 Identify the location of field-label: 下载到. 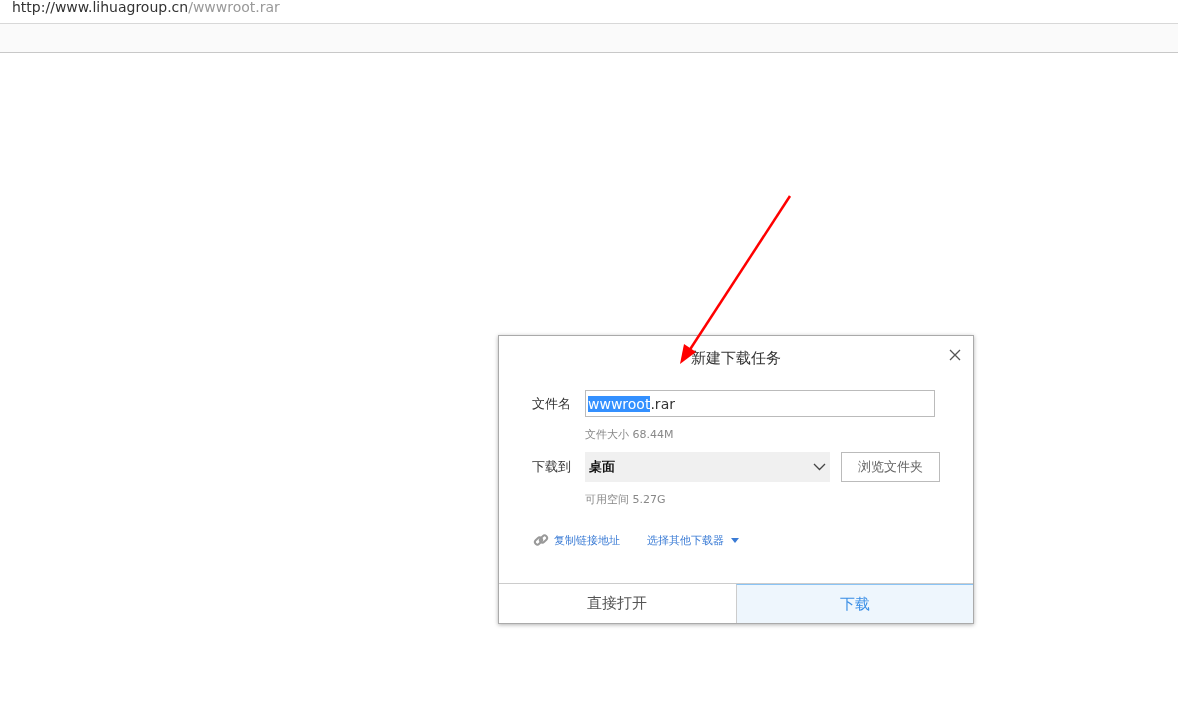
(552, 467).